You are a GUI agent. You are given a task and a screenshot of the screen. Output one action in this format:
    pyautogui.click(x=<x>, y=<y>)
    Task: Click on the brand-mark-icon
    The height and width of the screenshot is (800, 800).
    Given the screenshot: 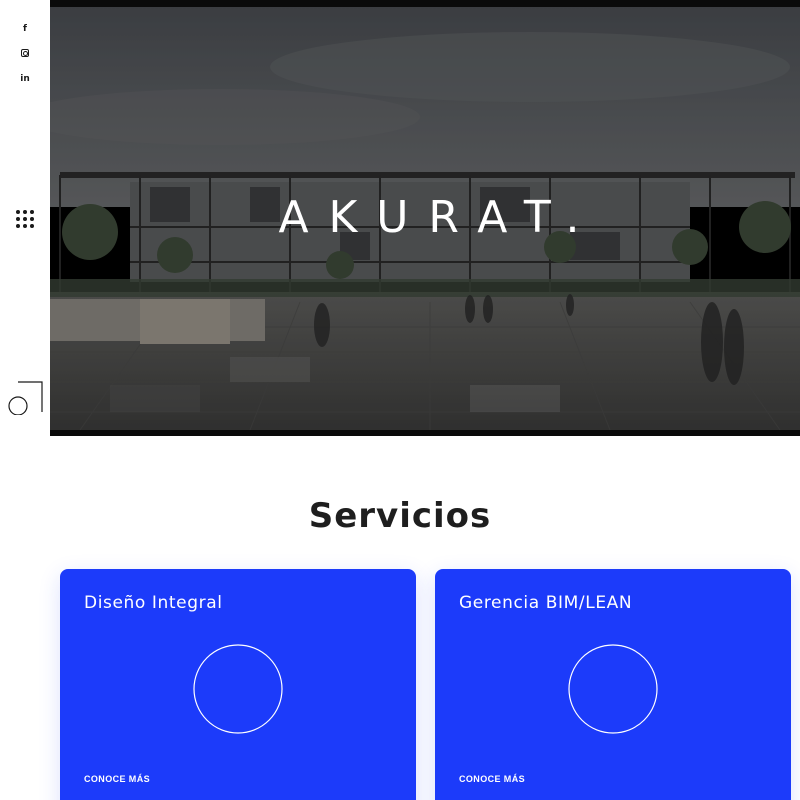 What is the action you would take?
    pyautogui.click(x=26, y=398)
    